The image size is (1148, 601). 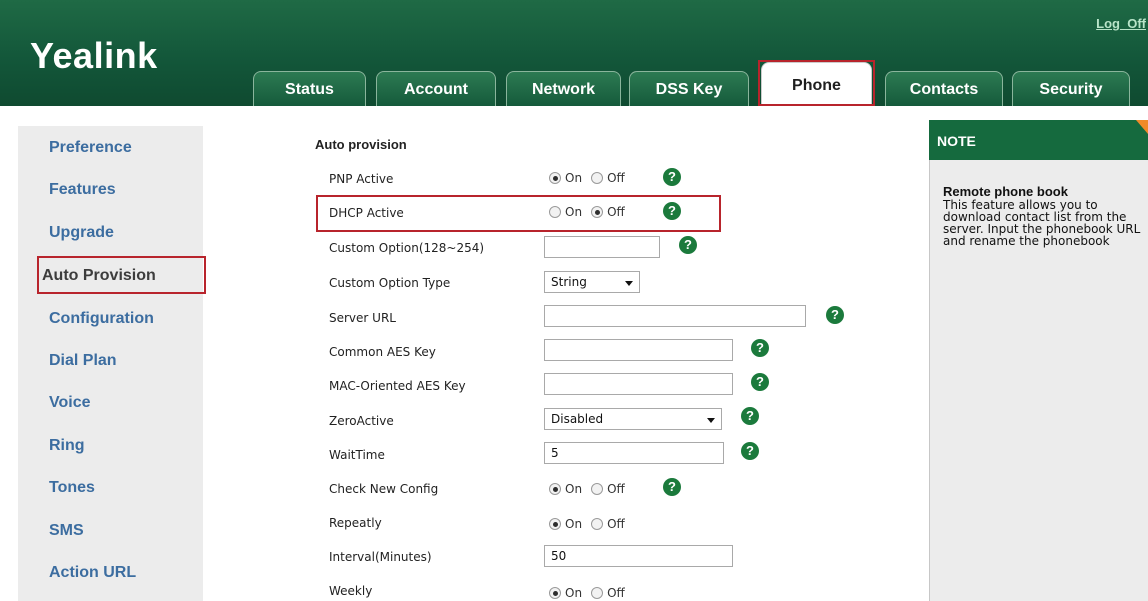 What do you see at coordinates (602, 247) in the screenshot?
I see `custom-option-input` at bounding box center [602, 247].